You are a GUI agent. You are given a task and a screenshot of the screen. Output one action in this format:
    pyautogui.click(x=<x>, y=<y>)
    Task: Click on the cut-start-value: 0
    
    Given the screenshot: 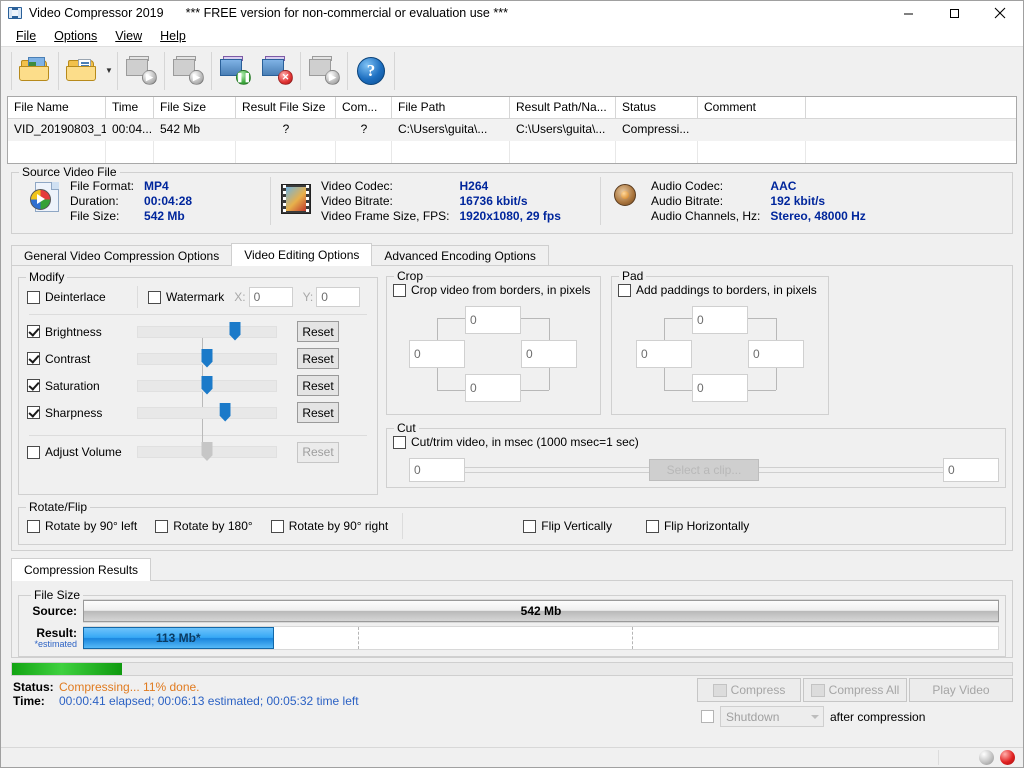 What is the action you would take?
    pyautogui.click(x=417, y=469)
    